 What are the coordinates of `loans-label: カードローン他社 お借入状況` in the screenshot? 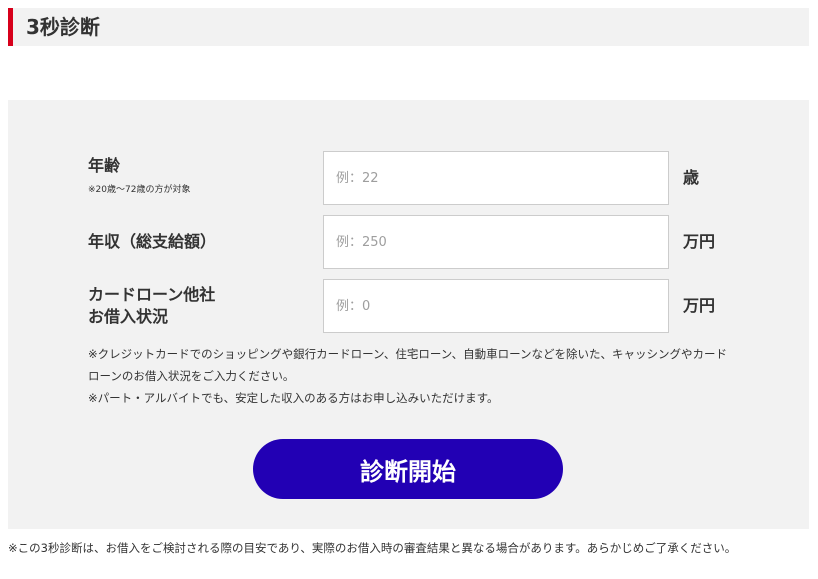 It's located at (173, 306).